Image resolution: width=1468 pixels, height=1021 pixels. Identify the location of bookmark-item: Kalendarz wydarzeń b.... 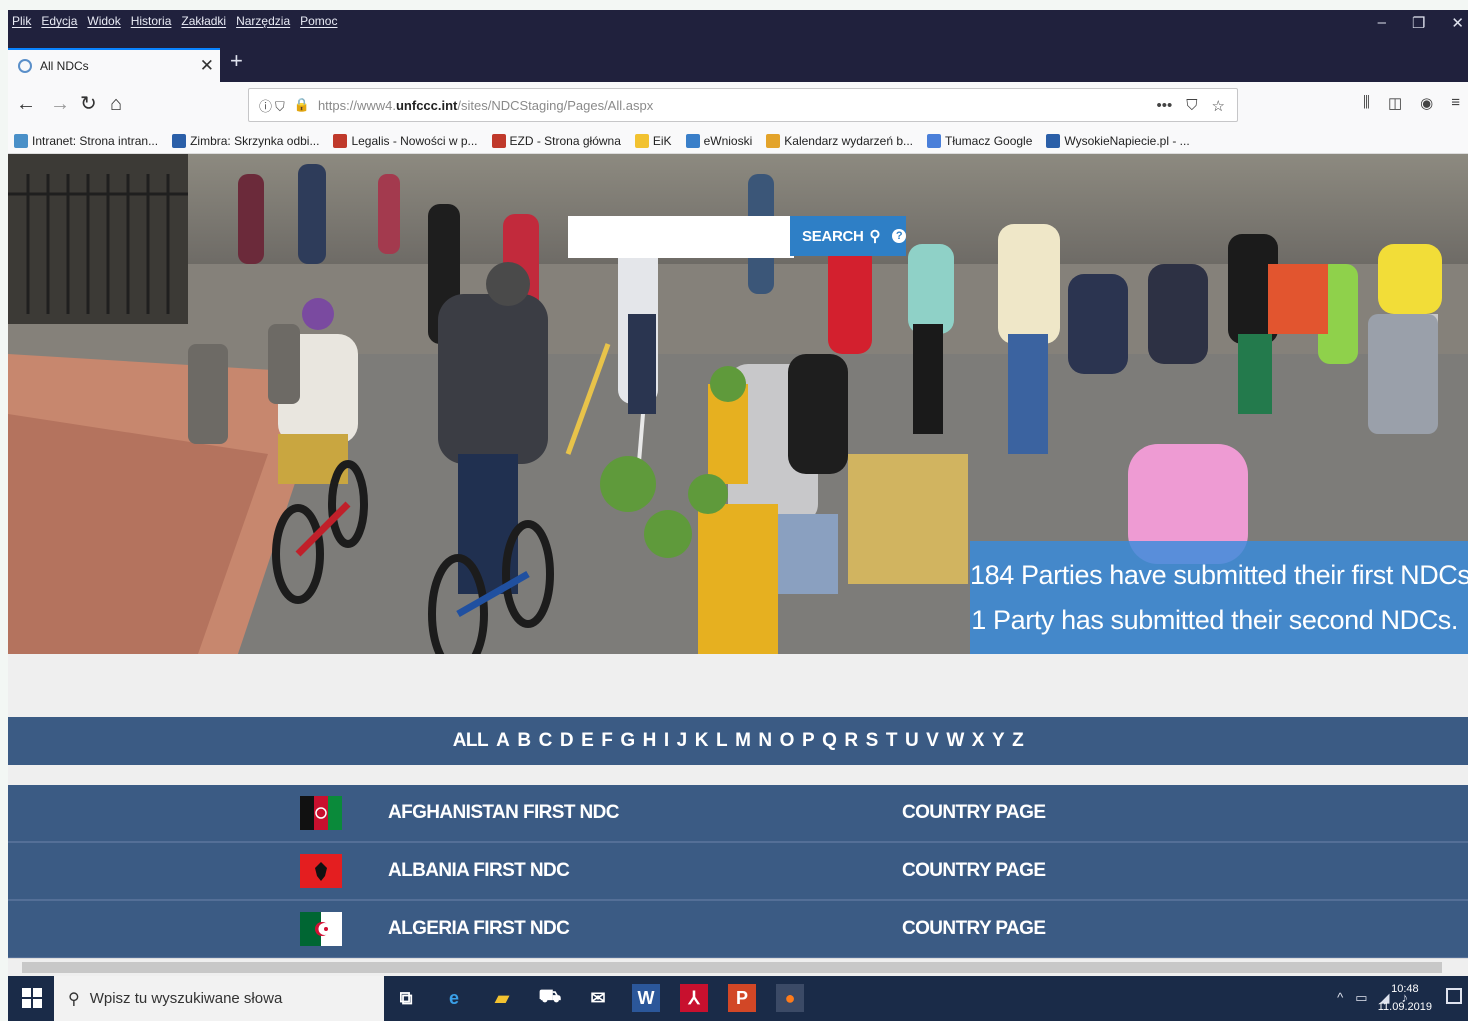
(839, 140).